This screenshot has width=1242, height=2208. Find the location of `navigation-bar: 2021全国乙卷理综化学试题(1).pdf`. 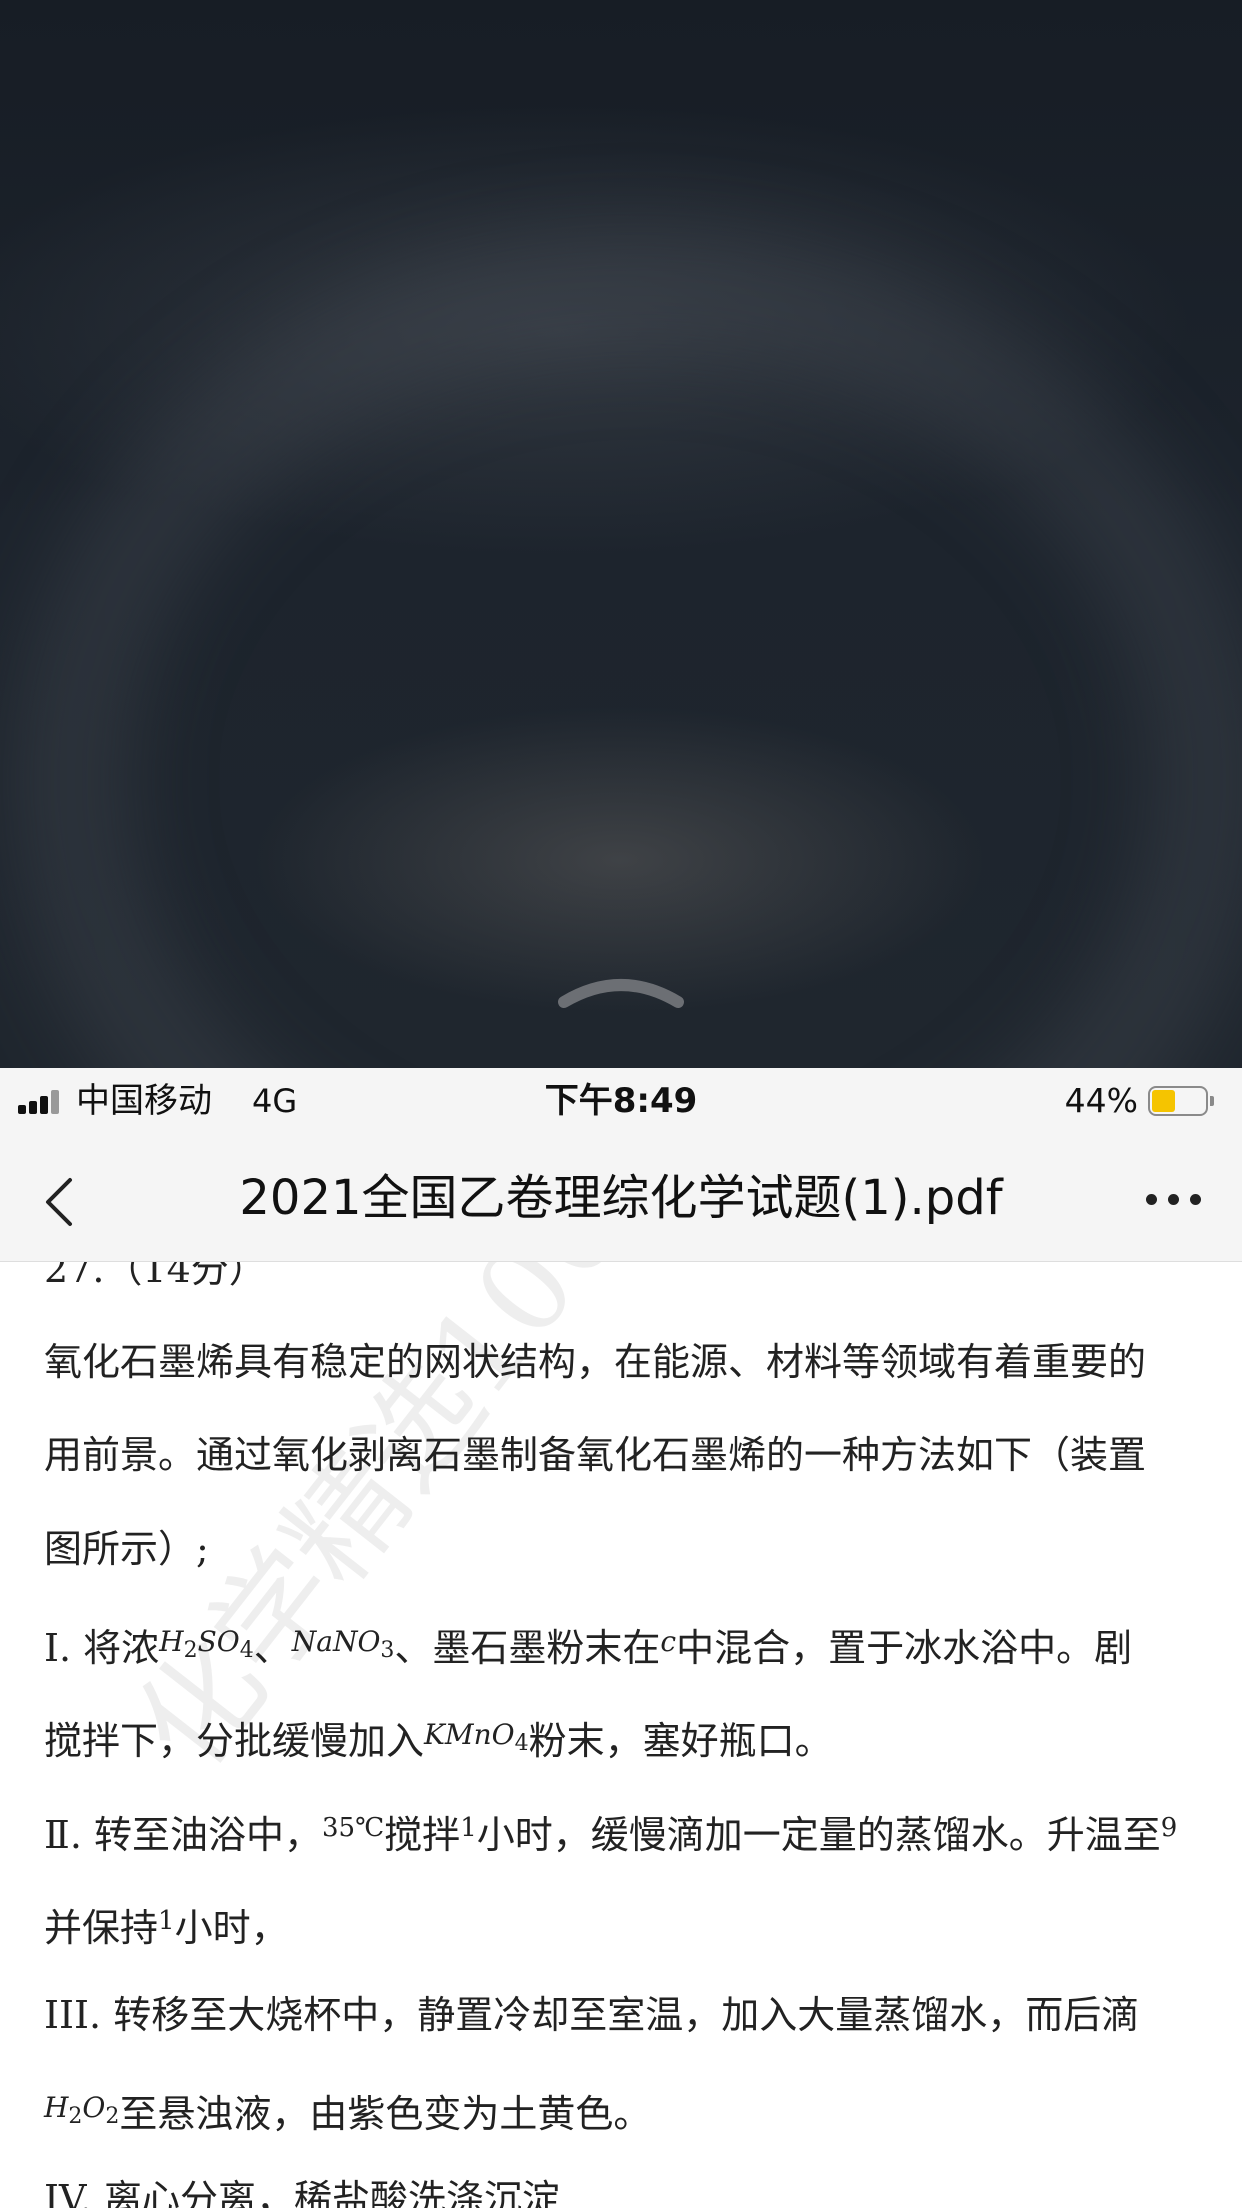

navigation-bar: 2021全国乙卷理综化学试题(1).pdf is located at coordinates (621, 1198).